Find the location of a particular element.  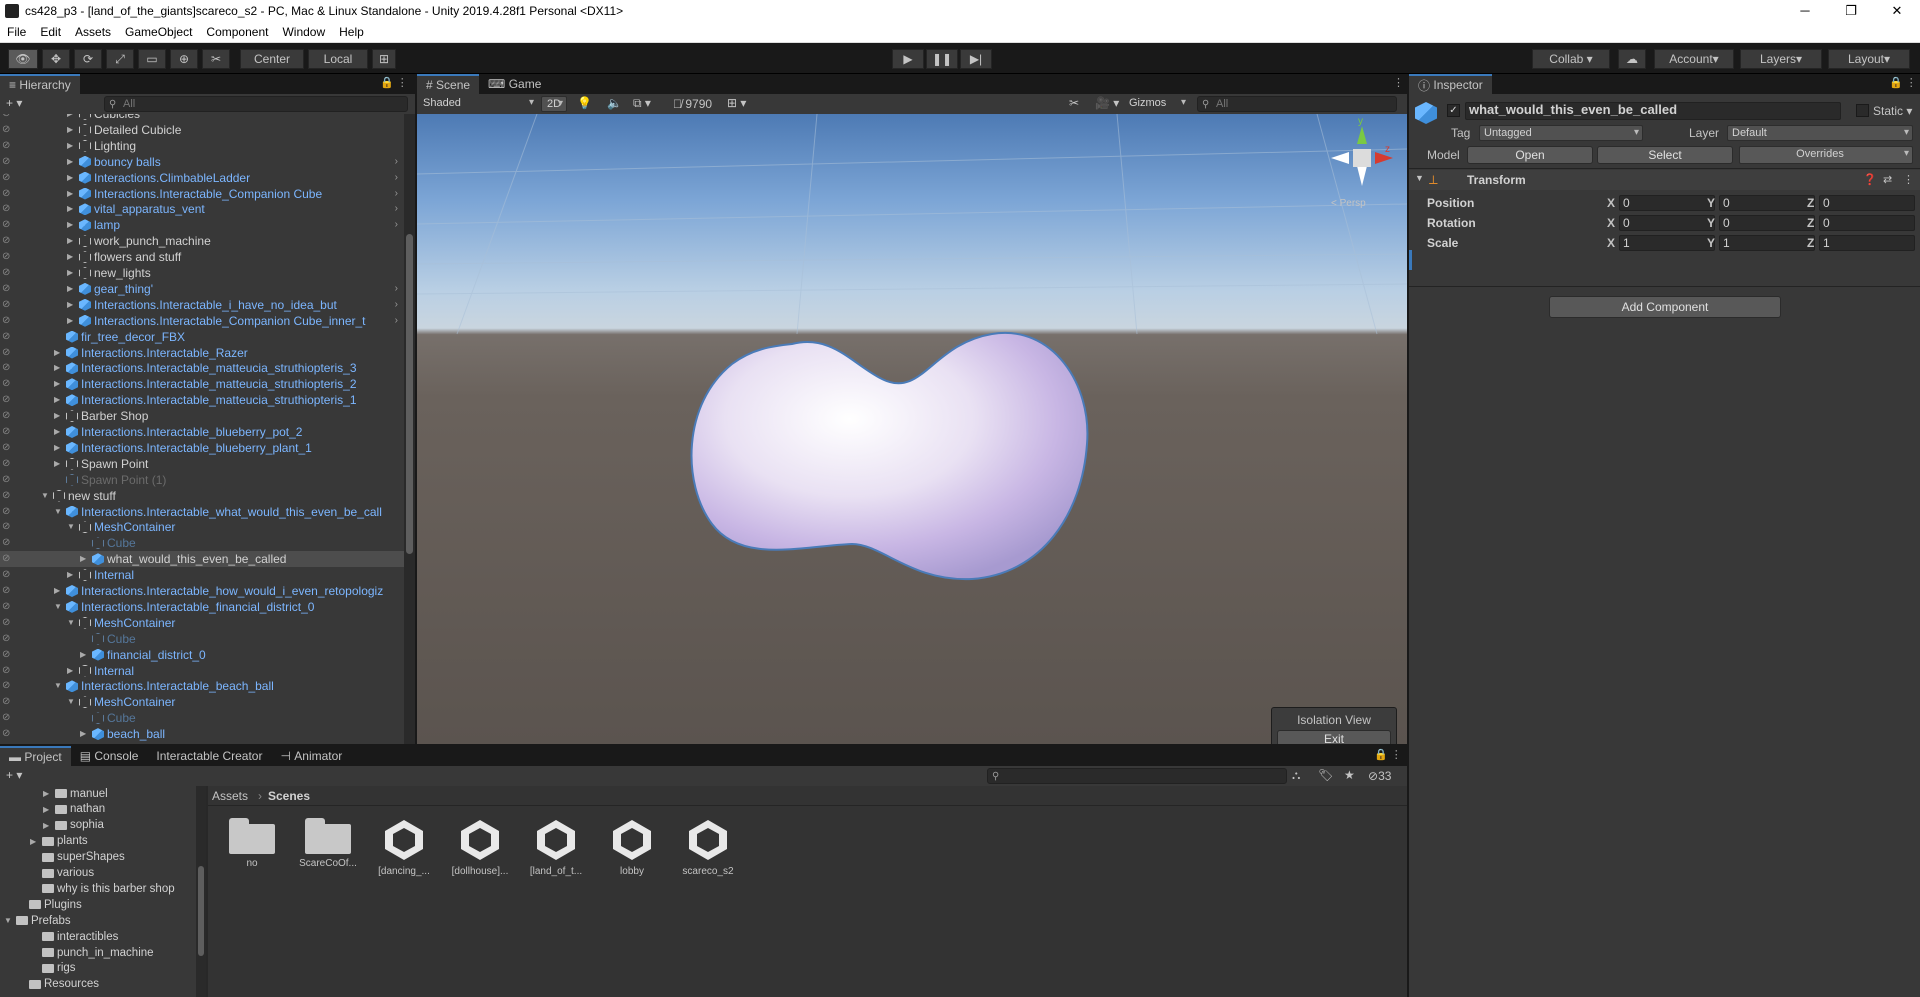

folder-tree-item: ▶ plants is located at coordinates (59, 841).